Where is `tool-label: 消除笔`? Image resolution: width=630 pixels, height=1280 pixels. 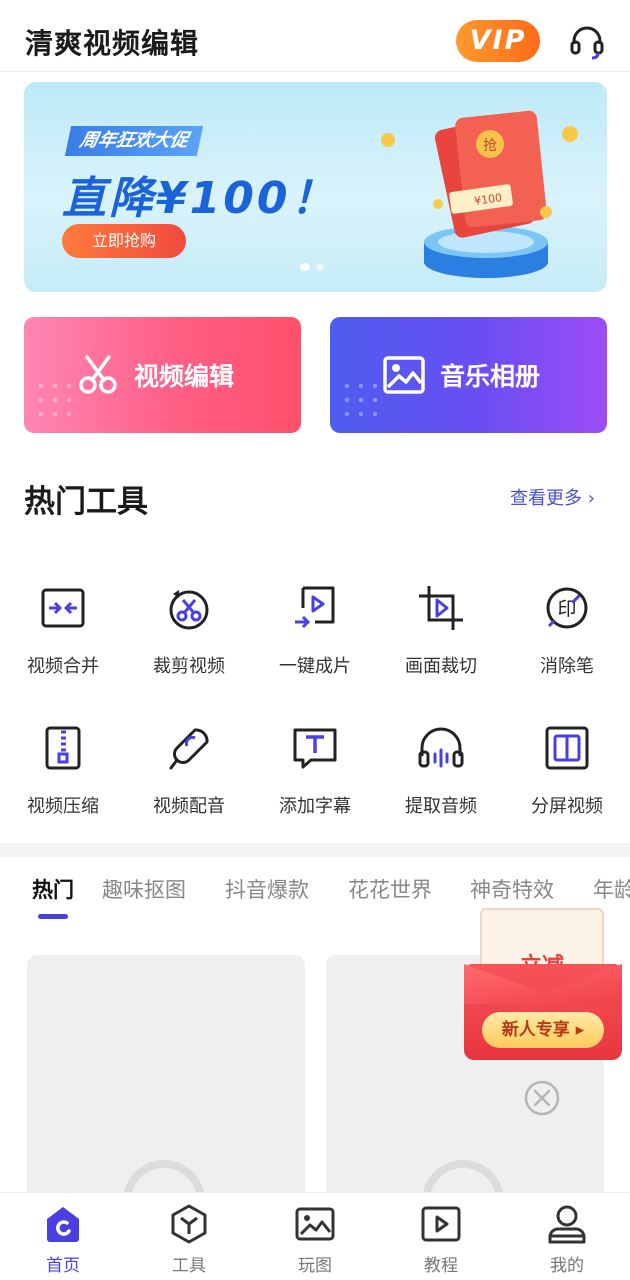
tool-label: 消除笔 is located at coordinates (567, 666).